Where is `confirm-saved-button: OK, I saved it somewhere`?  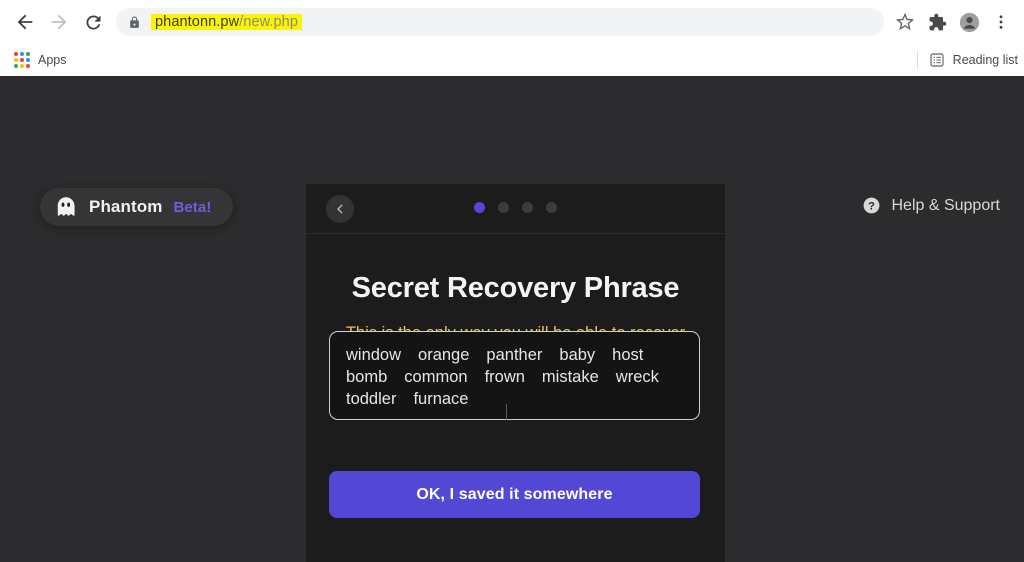 confirm-saved-button: OK, I saved it somewhere is located at coordinates (514, 494).